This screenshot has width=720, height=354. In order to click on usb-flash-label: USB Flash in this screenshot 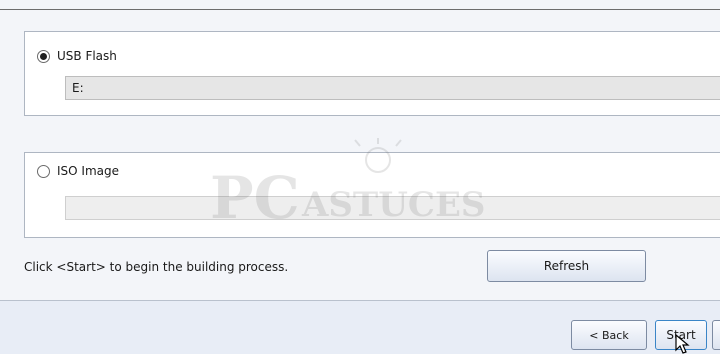, I will do `click(87, 56)`.